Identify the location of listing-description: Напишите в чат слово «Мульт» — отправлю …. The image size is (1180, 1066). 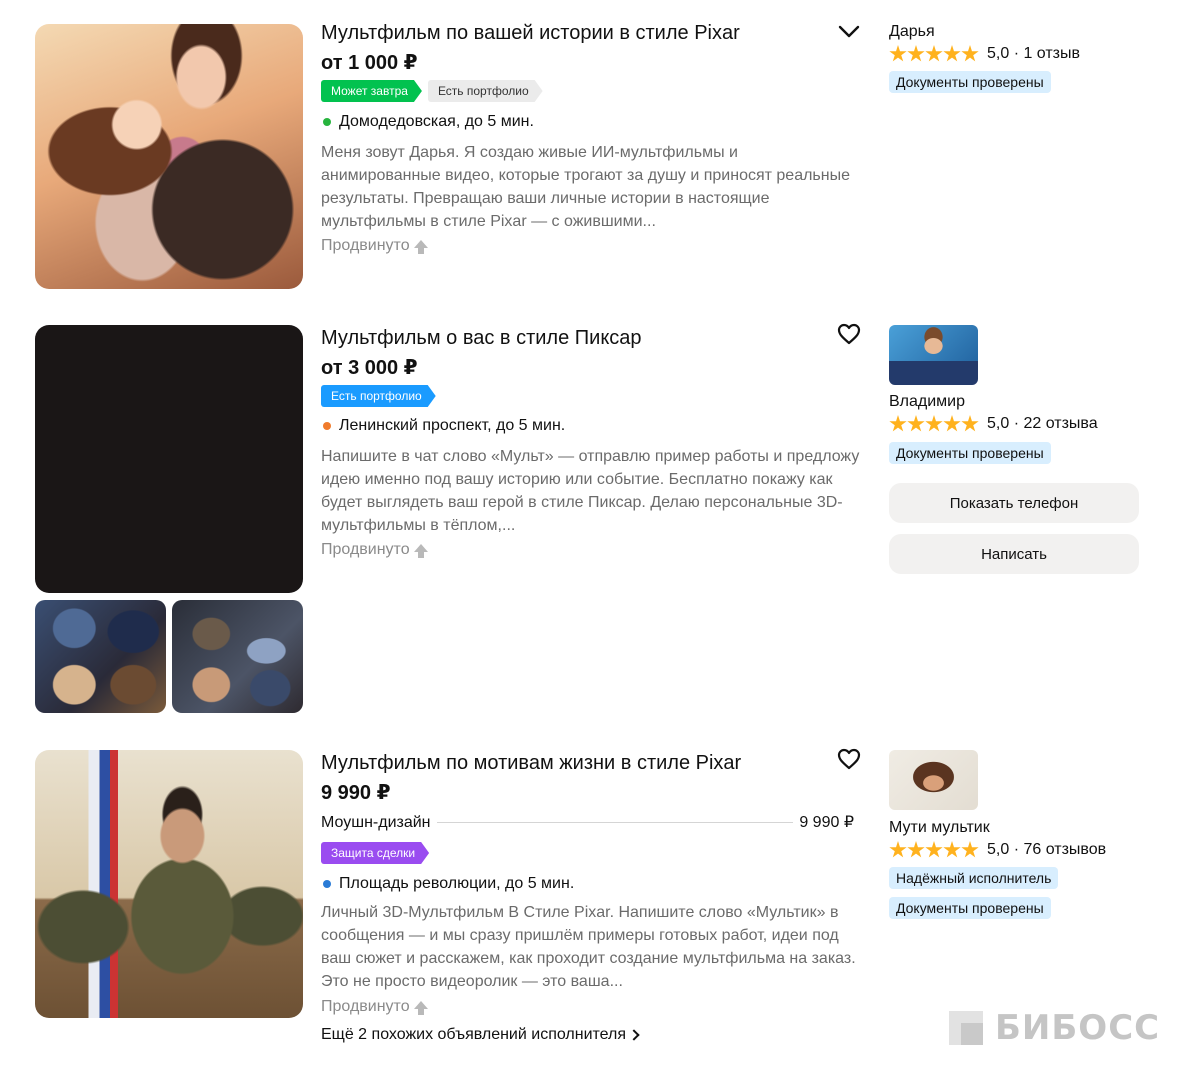
(590, 491).